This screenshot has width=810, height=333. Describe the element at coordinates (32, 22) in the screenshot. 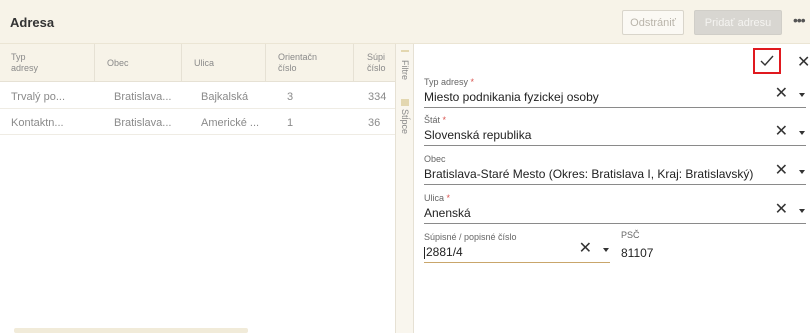

I see `section-title: Adresa` at that location.